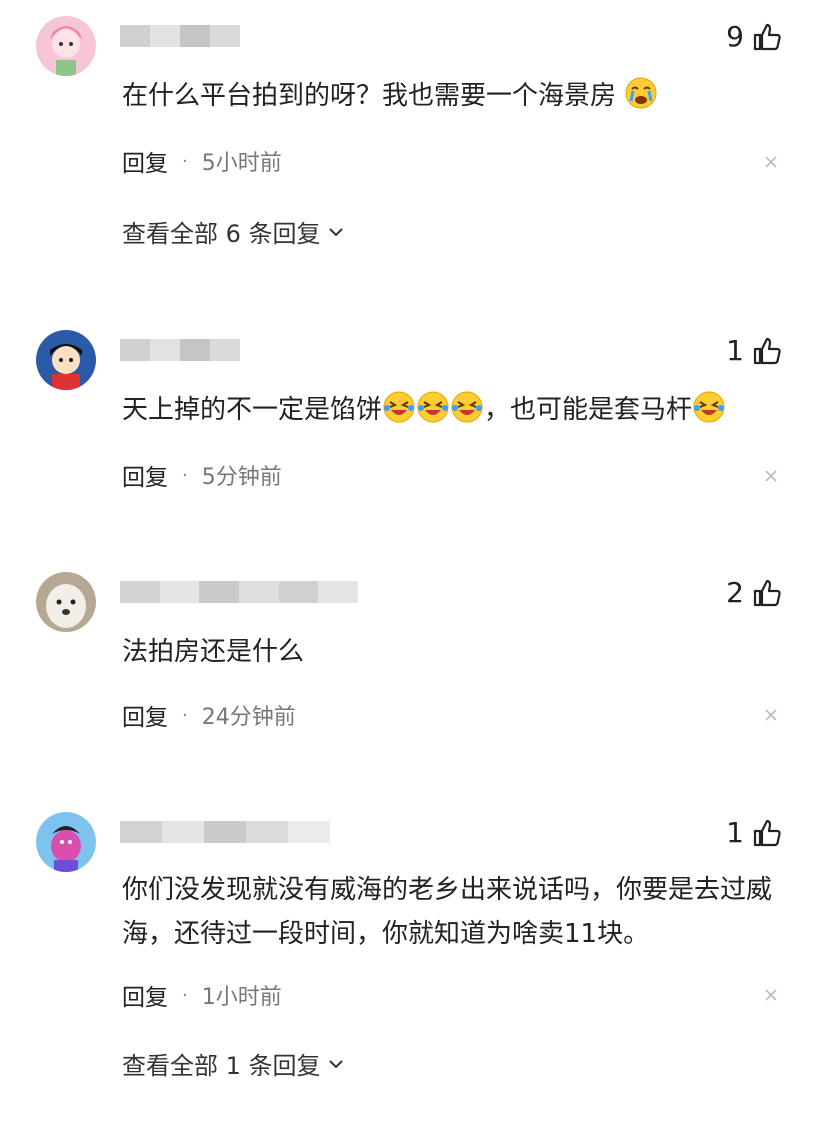 This screenshot has width=834, height=1128. What do you see at coordinates (233, 1063) in the screenshot?
I see `view-all-replies-button: 查看全部 1 条回复` at bounding box center [233, 1063].